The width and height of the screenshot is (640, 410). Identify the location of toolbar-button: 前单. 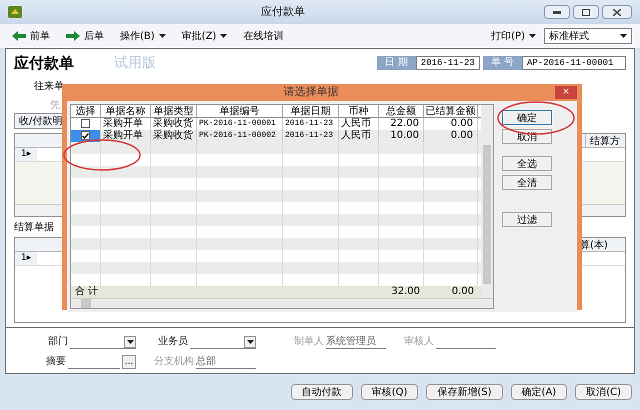
(31, 36).